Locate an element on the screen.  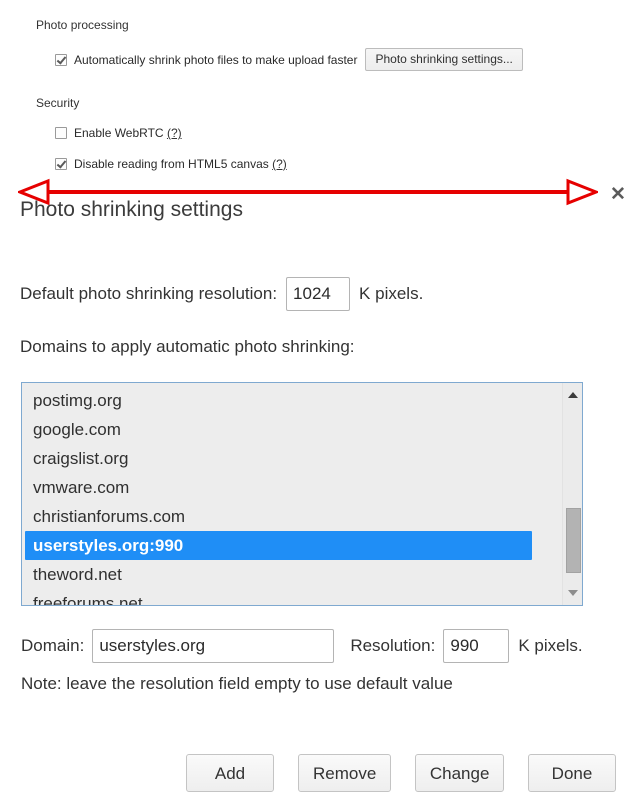
list-item-selected: userstyles.org:990 is located at coordinates (278, 545).